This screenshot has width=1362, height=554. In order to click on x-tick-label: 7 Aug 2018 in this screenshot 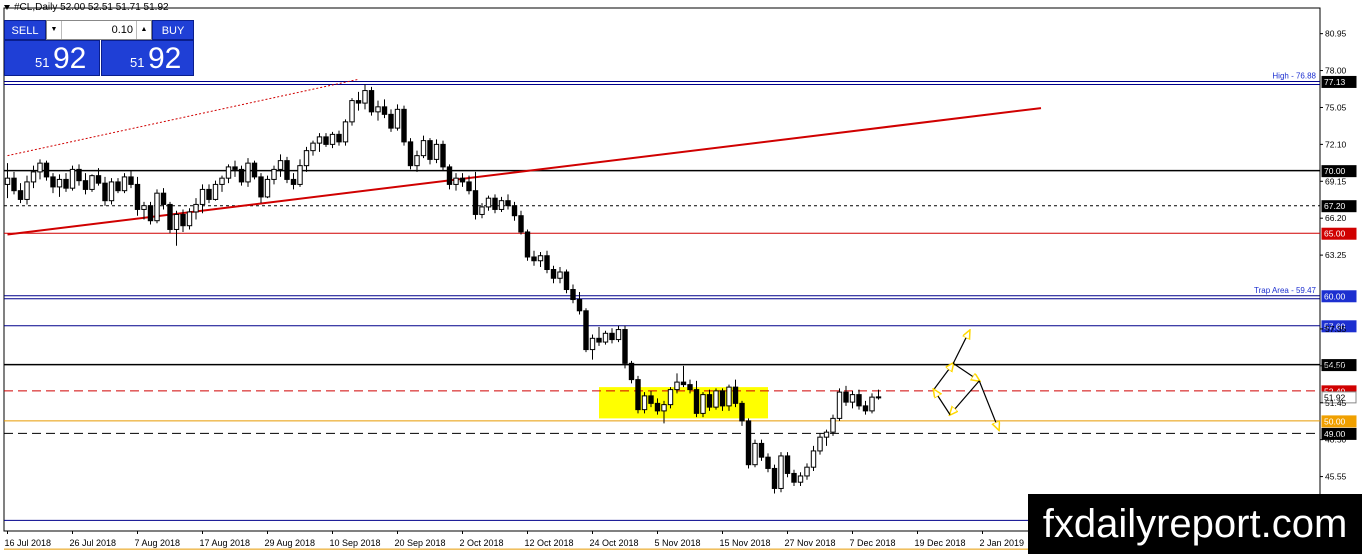, I will do `click(158, 543)`.